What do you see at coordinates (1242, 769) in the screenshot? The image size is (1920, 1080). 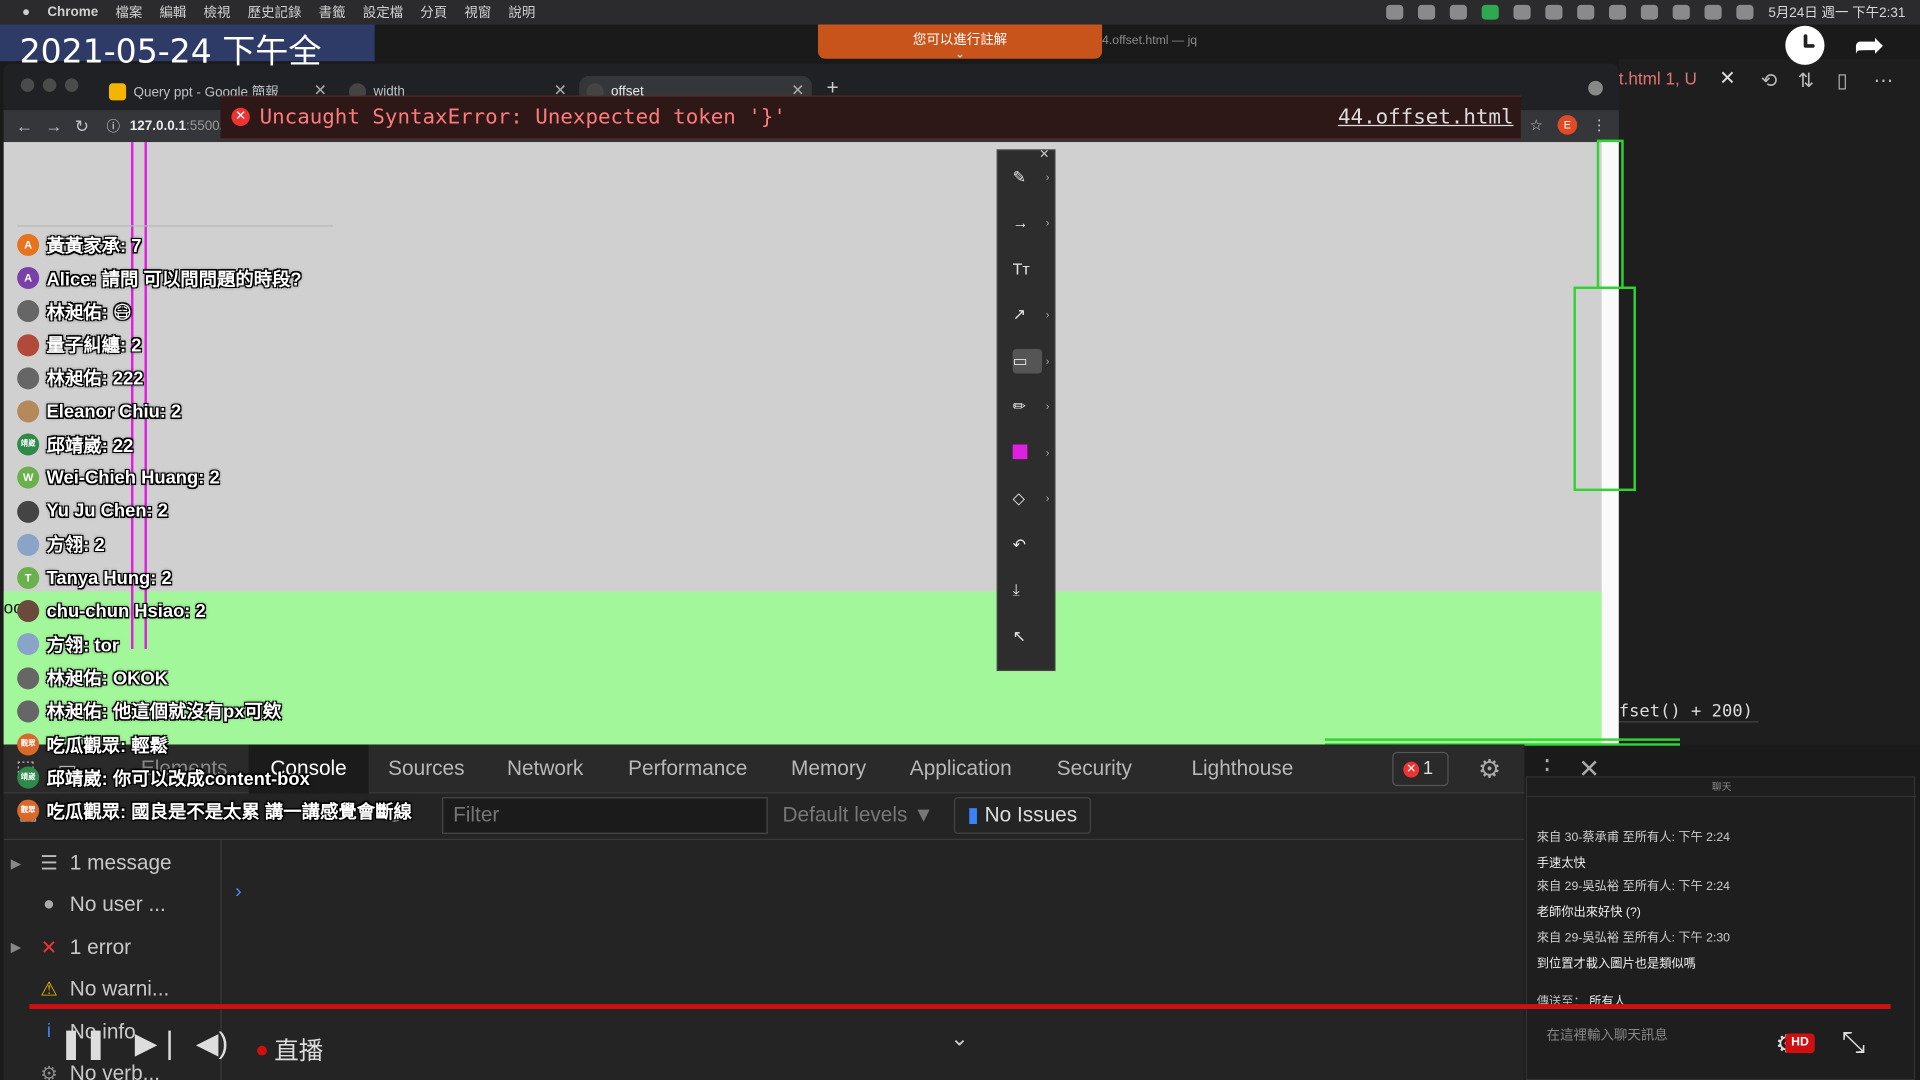 I see `tab-lighthouse: Lighthouse` at bounding box center [1242, 769].